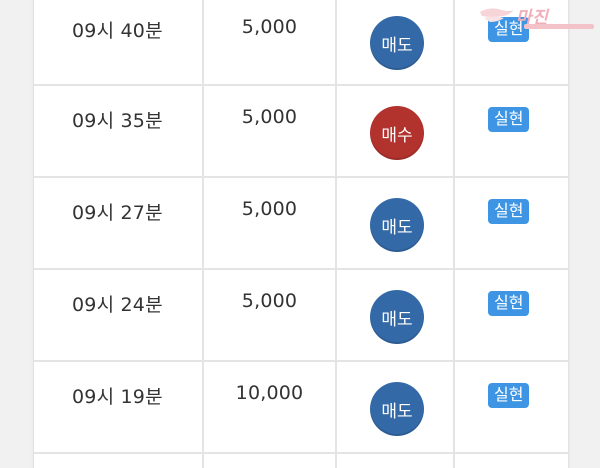 The height and width of the screenshot is (468, 600). What do you see at coordinates (270, 461) in the screenshot?
I see `amount-cell` at bounding box center [270, 461].